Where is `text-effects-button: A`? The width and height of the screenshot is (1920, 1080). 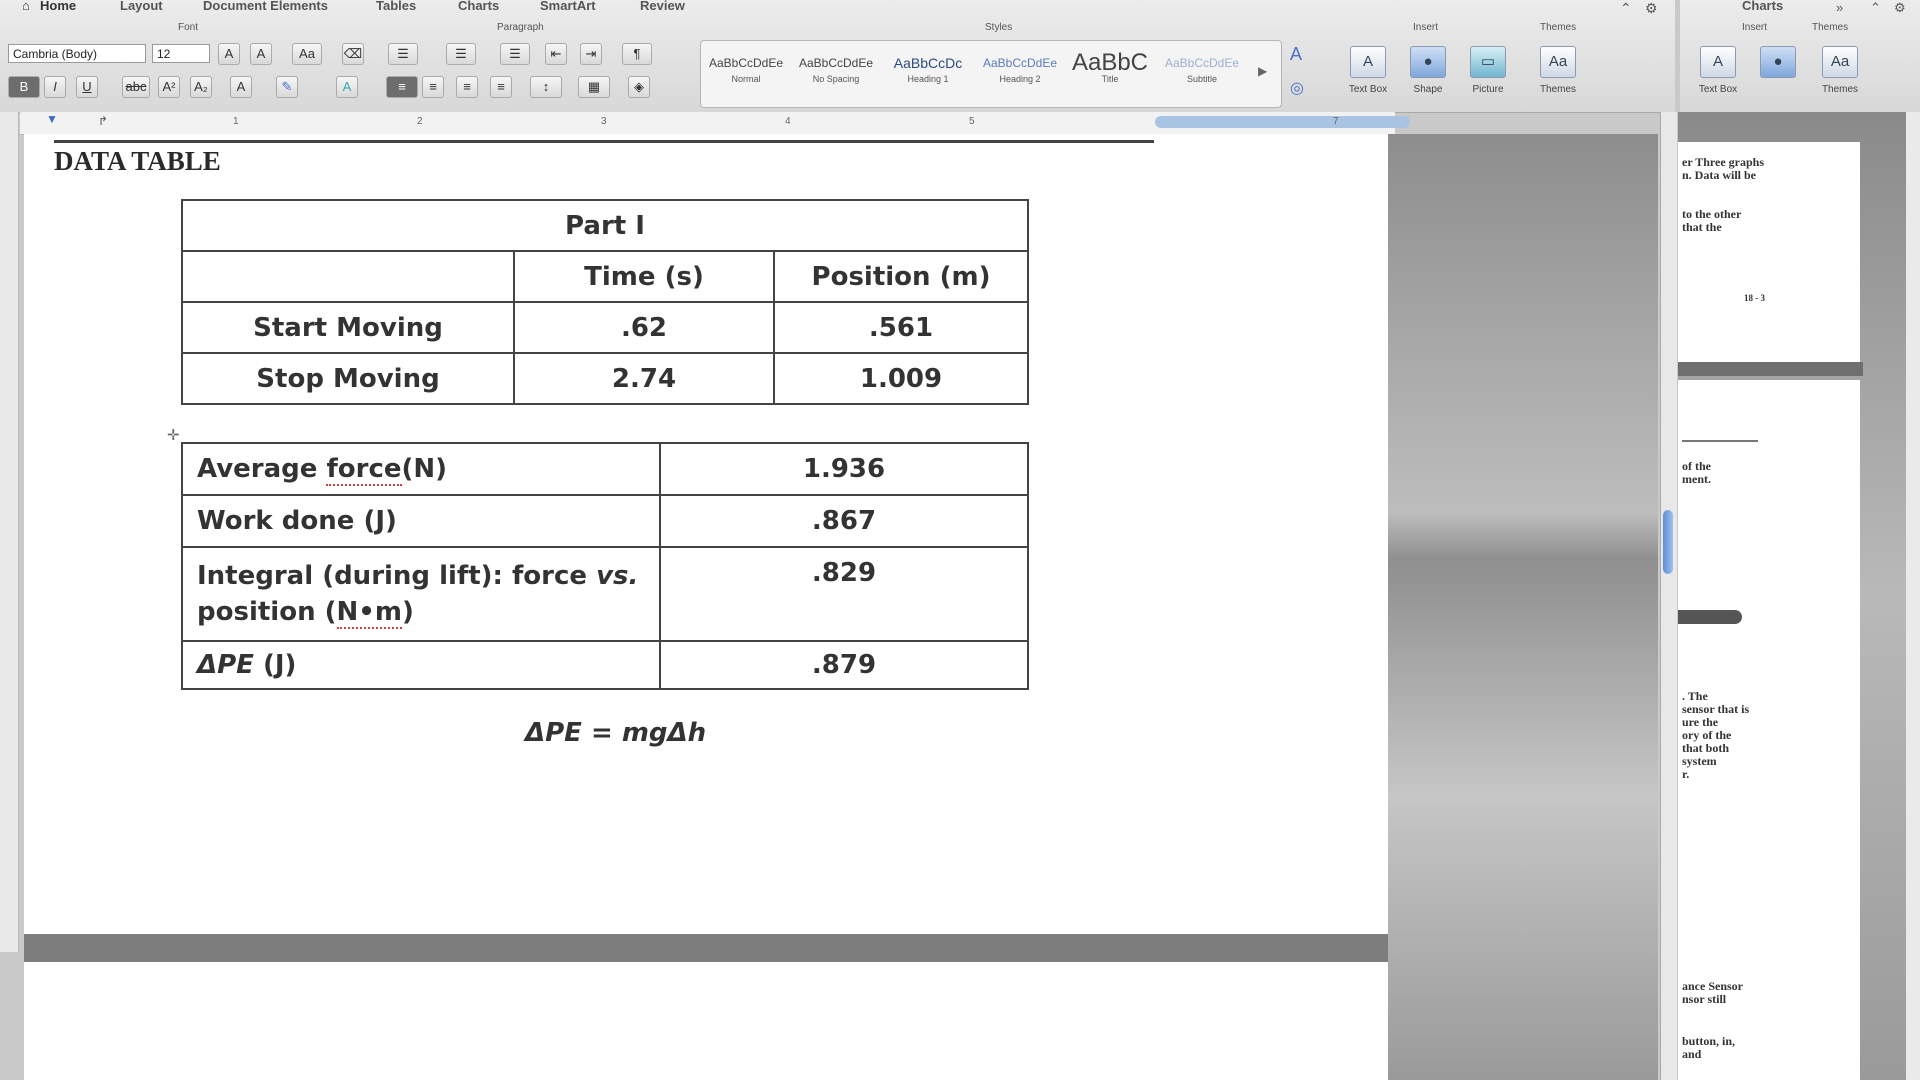 text-effects-button: A is located at coordinates (347, 87).